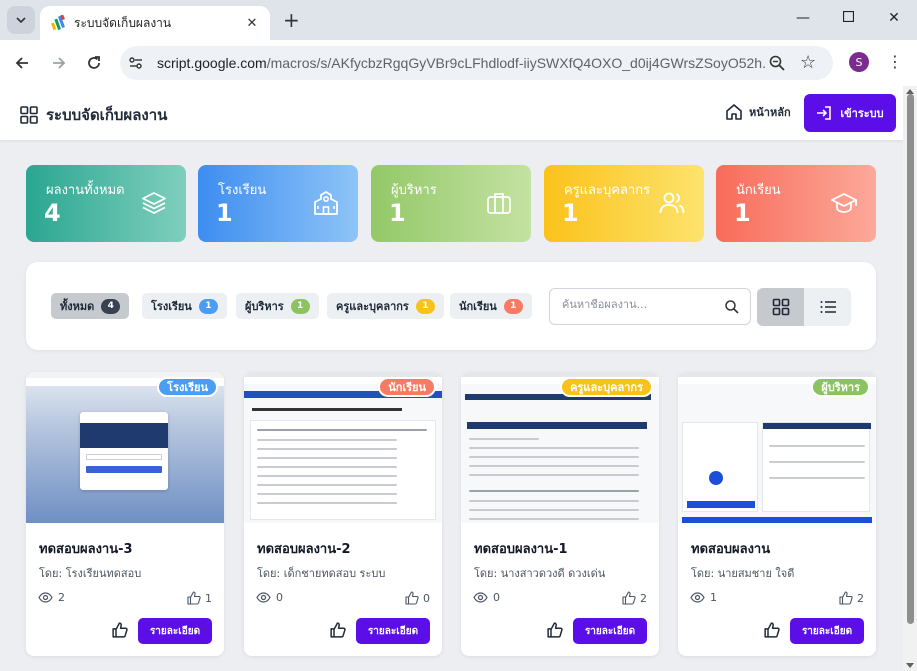  I want to click on category-badge: โรงเรียน, so click(187, 387).